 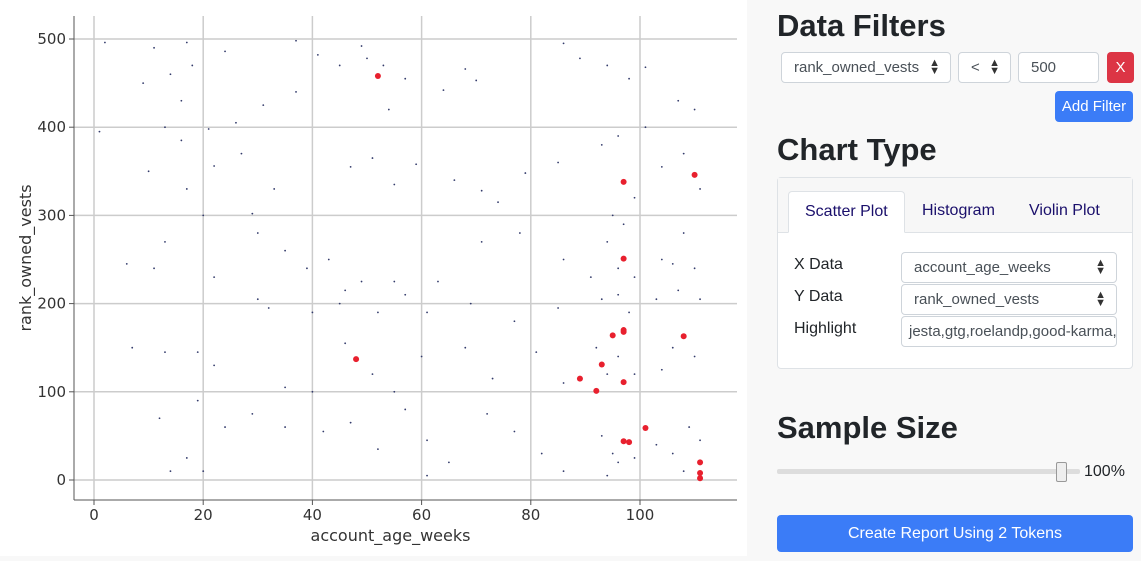 I want to click on tab-histogram: Histogram, so click(x=958, y=212).